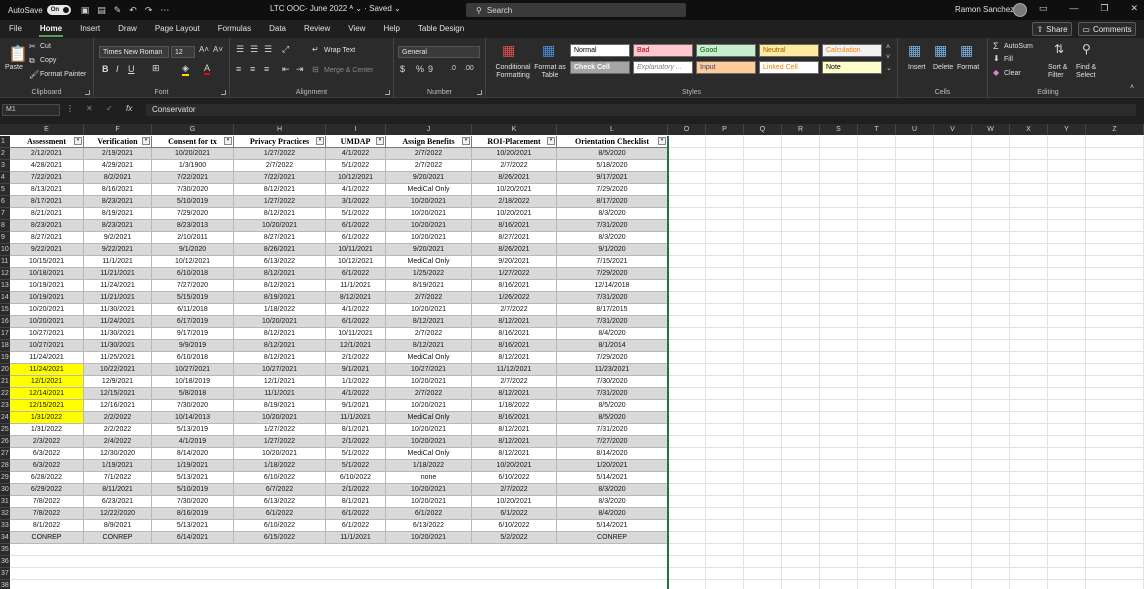 This screenshot has height=589, width=1144. What do you see at coordinates (117, 69) in the screenshot?
I see `italic-icon: I` at bounding box center [117, 69].